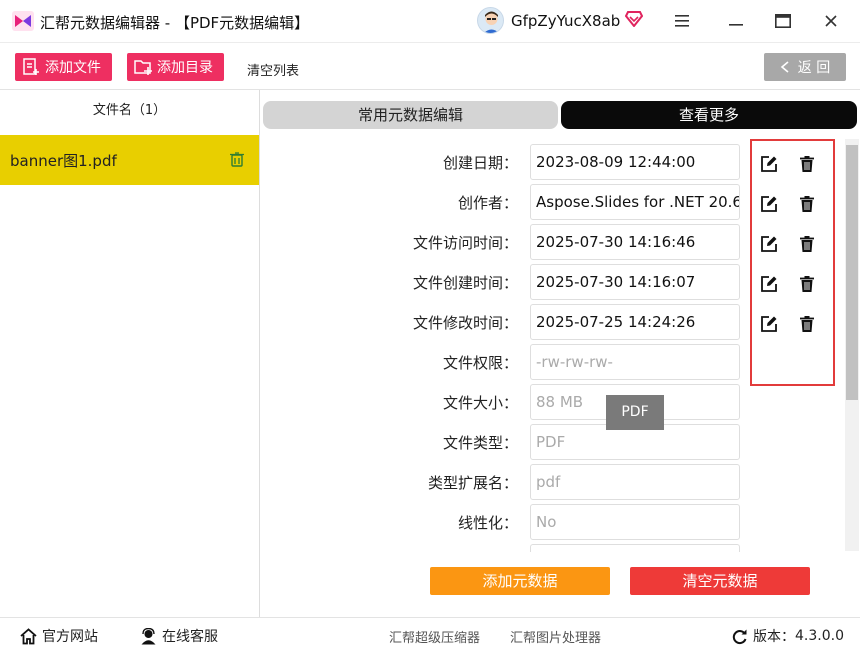 The height and width of the screenshot is (650, 860). I want to click on field-row-access-time: 文件访问时间： 2025-07-30 14:16:46, so click(505, 242).